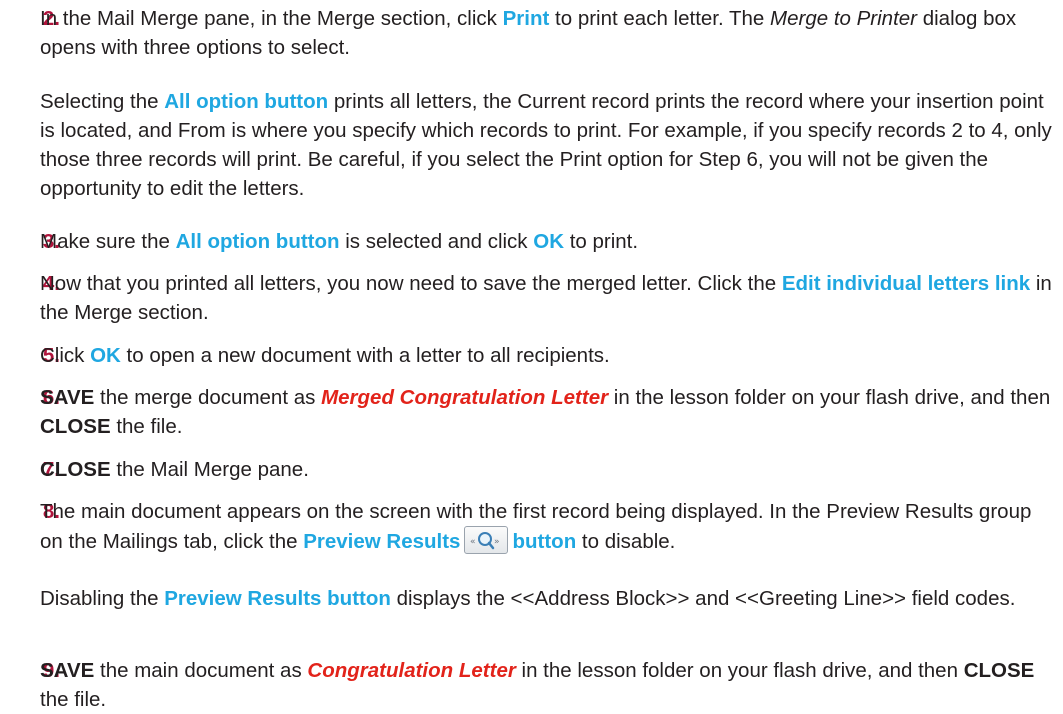  Describe the element at coordinates (277, 598) in the screenshot. I see `ui-term-preview-results-button: Preview Results button` at that location.